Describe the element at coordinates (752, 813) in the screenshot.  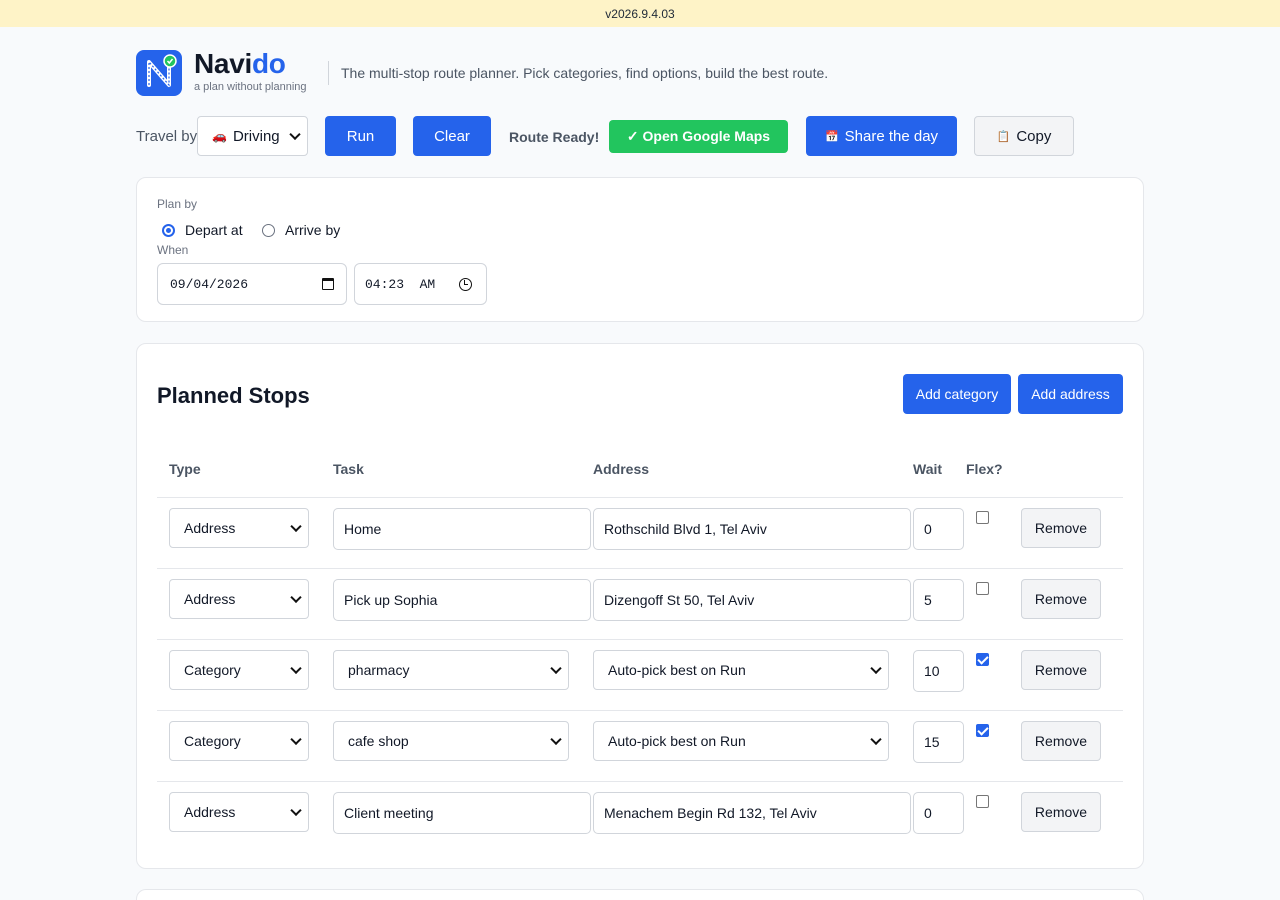
I see `stop-address-input: Menachem Begin Rd 132, Tel Aviv` at that location.